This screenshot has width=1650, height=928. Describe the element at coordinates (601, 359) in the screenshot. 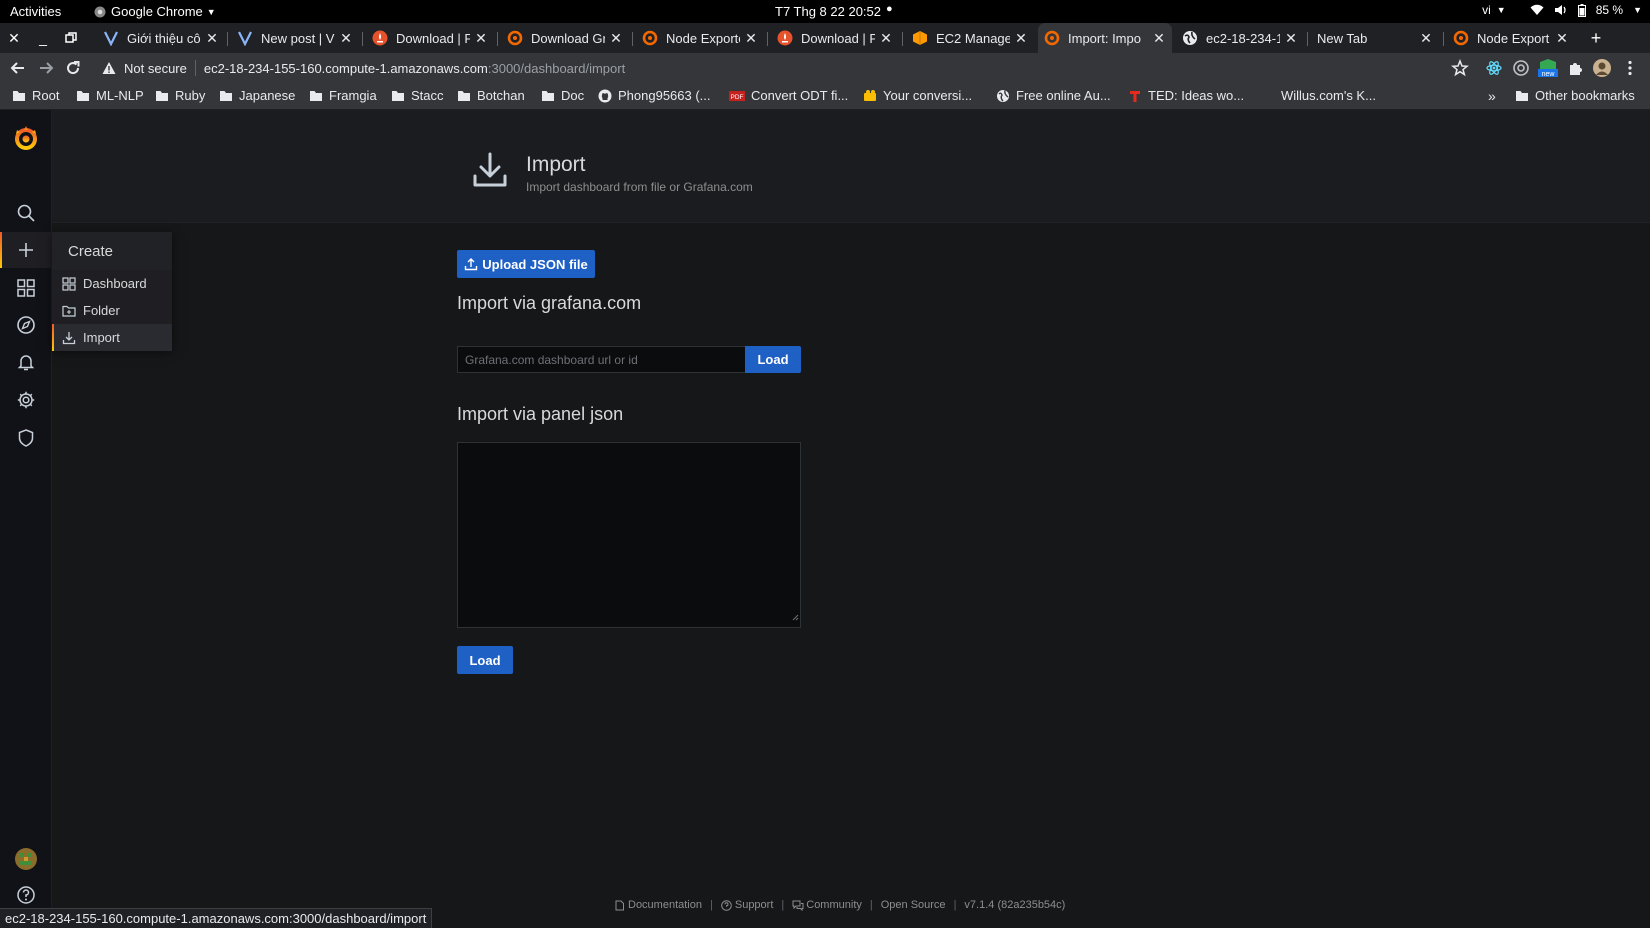

I see `grafana-com-url-input: Grafana.com dashboard url or id` at that location.